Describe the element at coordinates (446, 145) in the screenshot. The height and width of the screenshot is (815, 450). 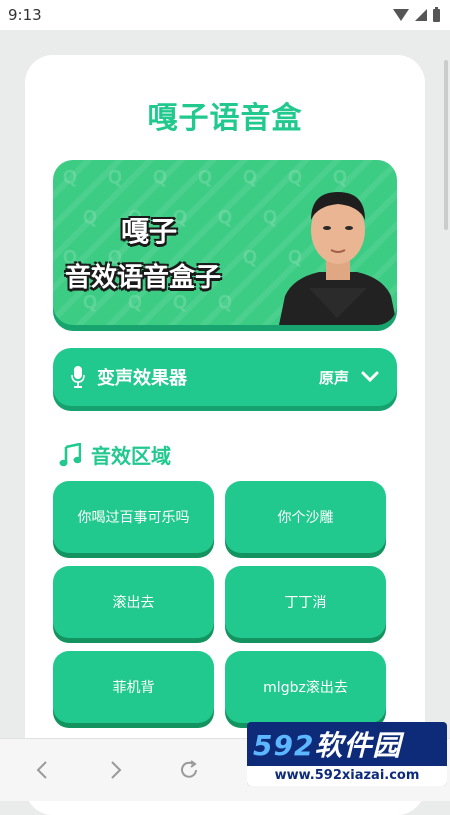
I see `scrollbar` at that location.